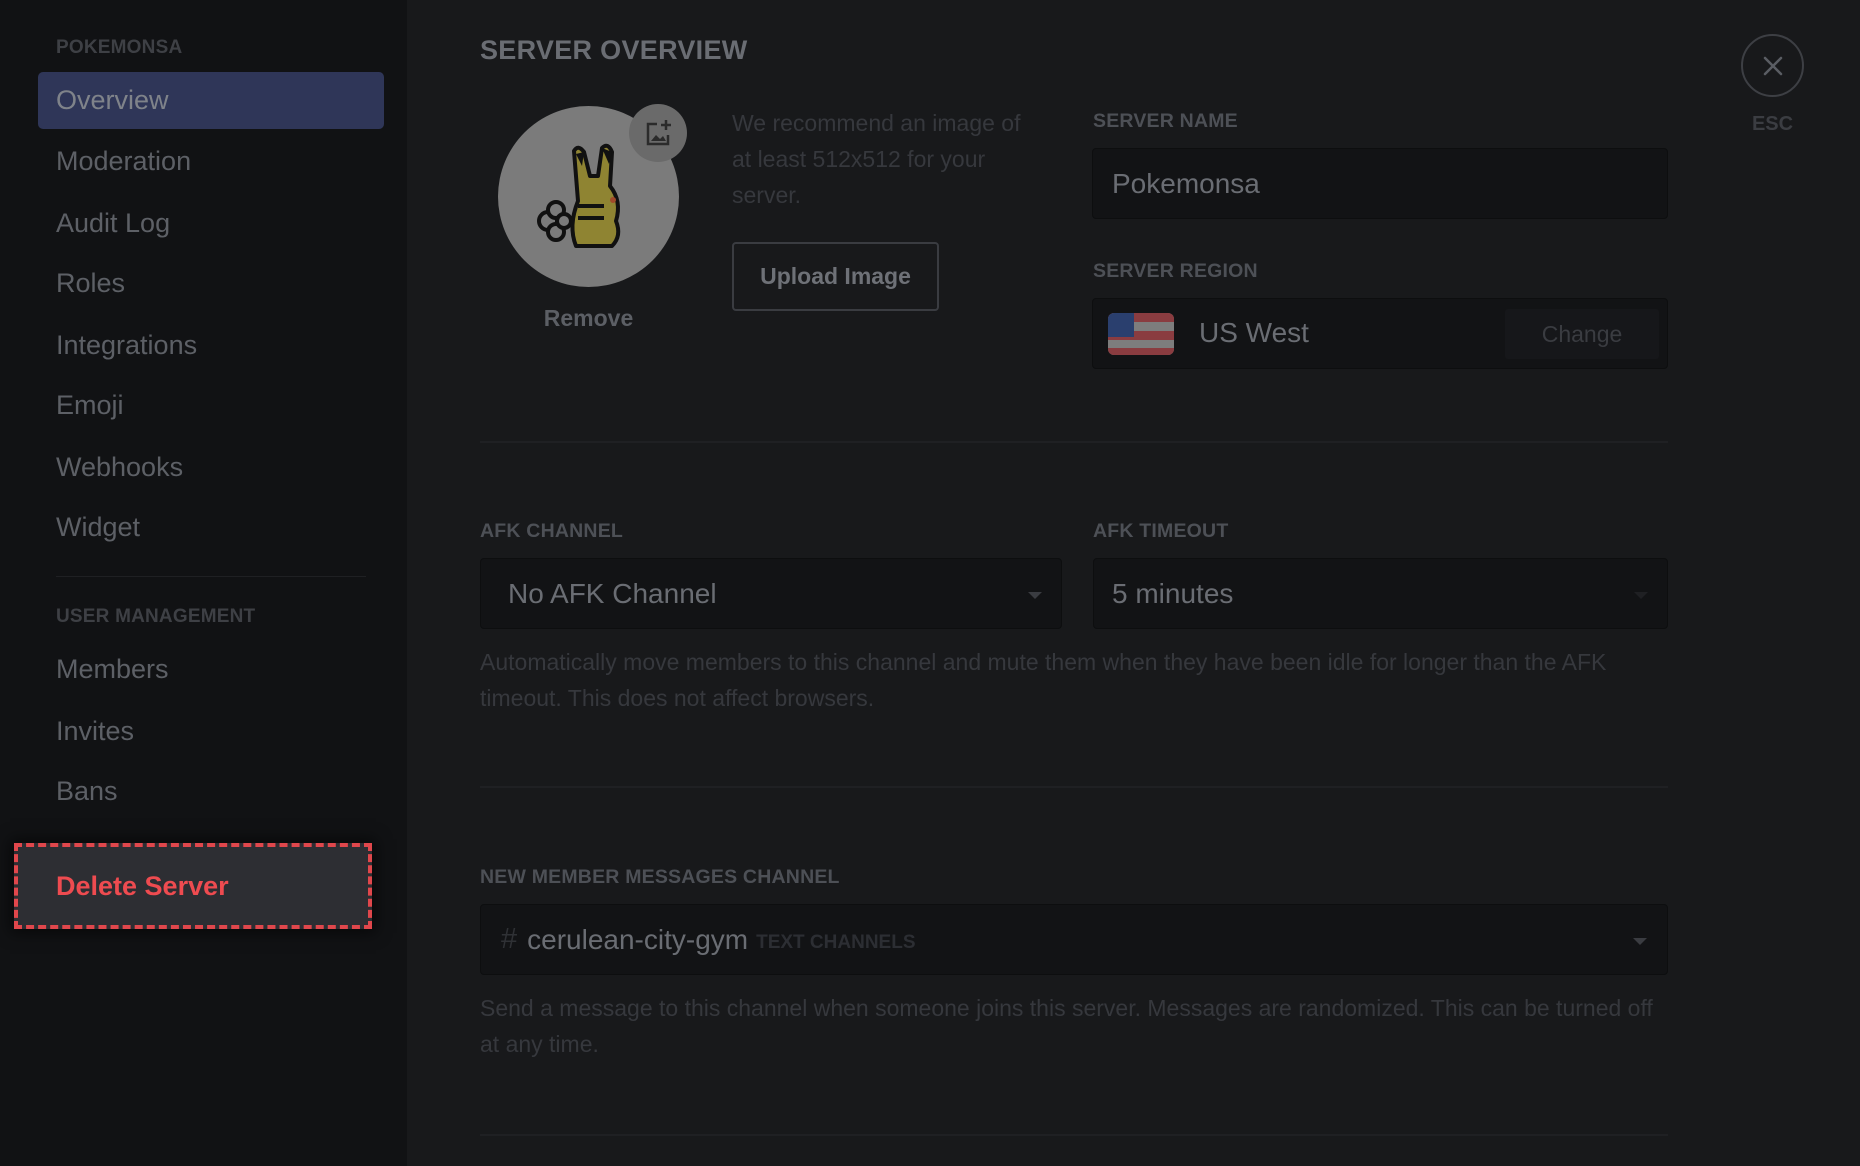  I want to click on sidebar-item-widget: Widget, so click(211, 527).